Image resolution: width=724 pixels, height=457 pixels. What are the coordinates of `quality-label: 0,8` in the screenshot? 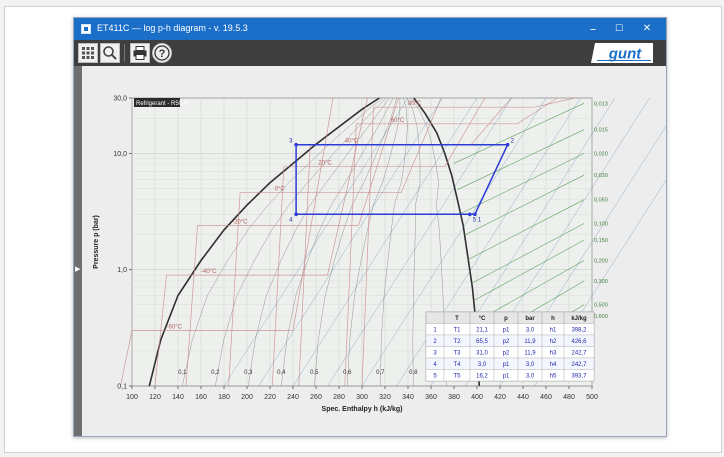 It's located at (413, 373).